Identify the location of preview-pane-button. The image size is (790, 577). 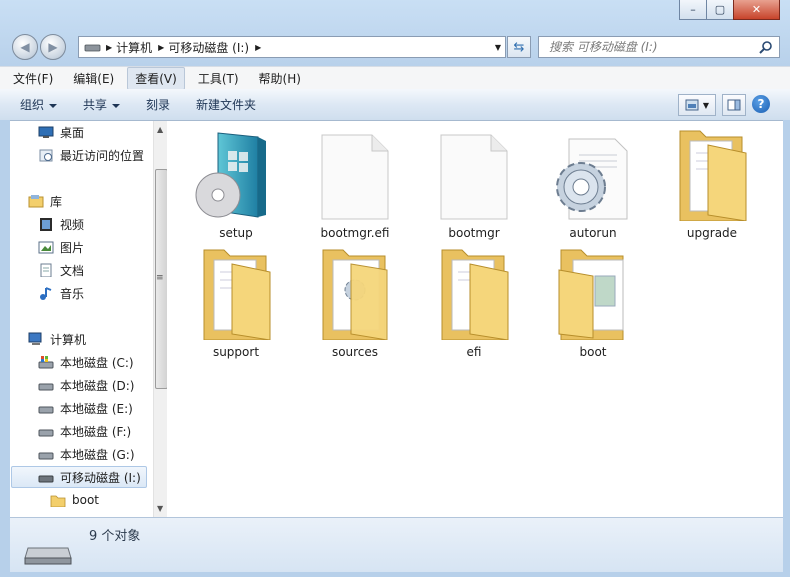
(734, 105).